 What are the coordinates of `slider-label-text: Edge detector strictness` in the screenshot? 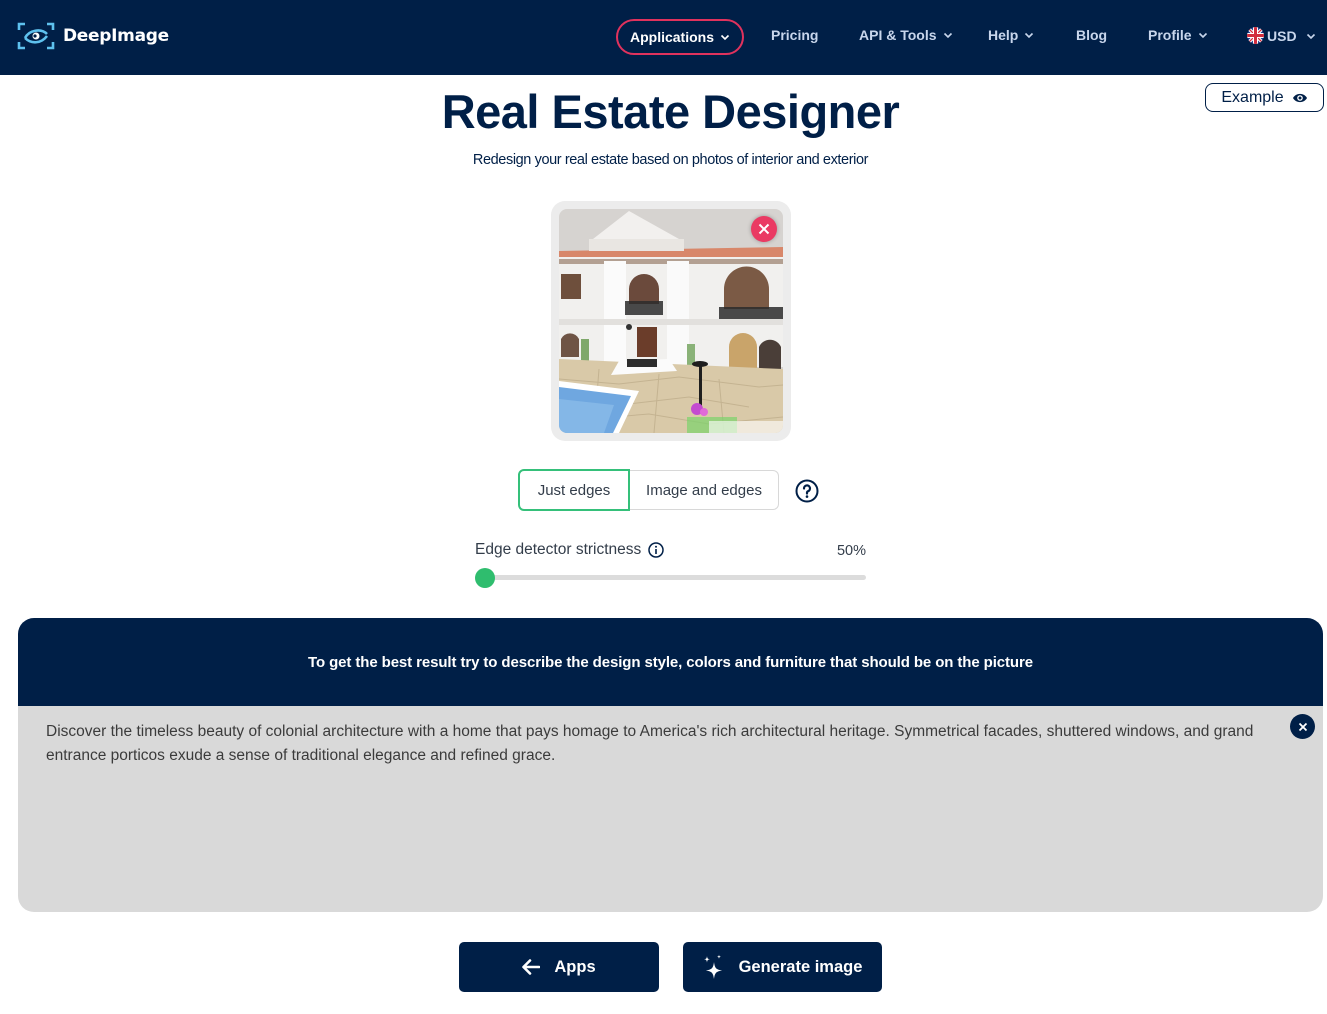 It's located at (558, 549).